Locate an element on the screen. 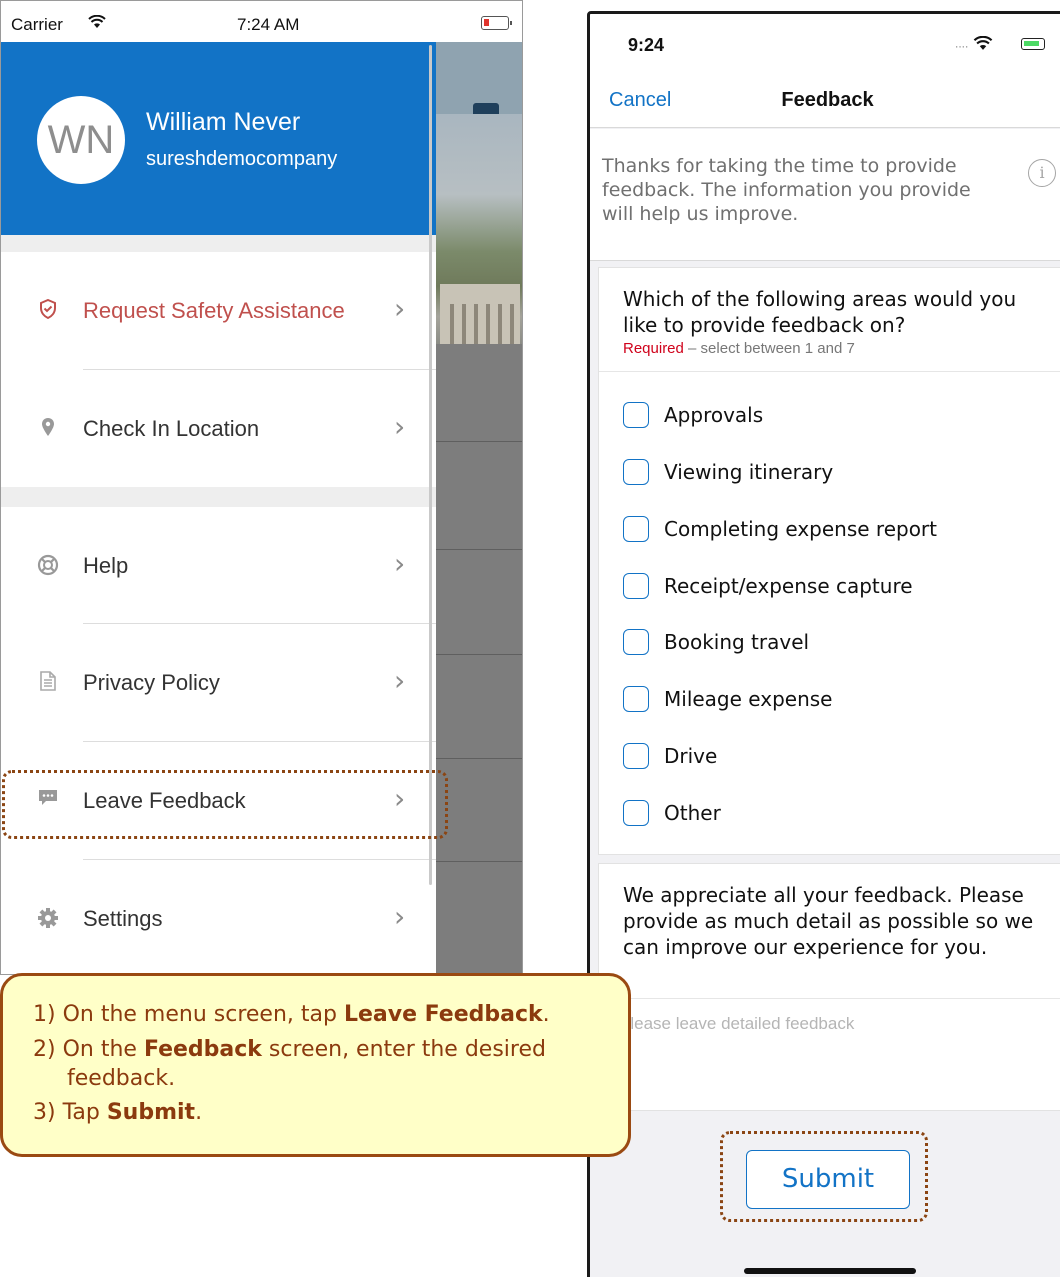  home-indicator is located at coordinates (830, 1271).